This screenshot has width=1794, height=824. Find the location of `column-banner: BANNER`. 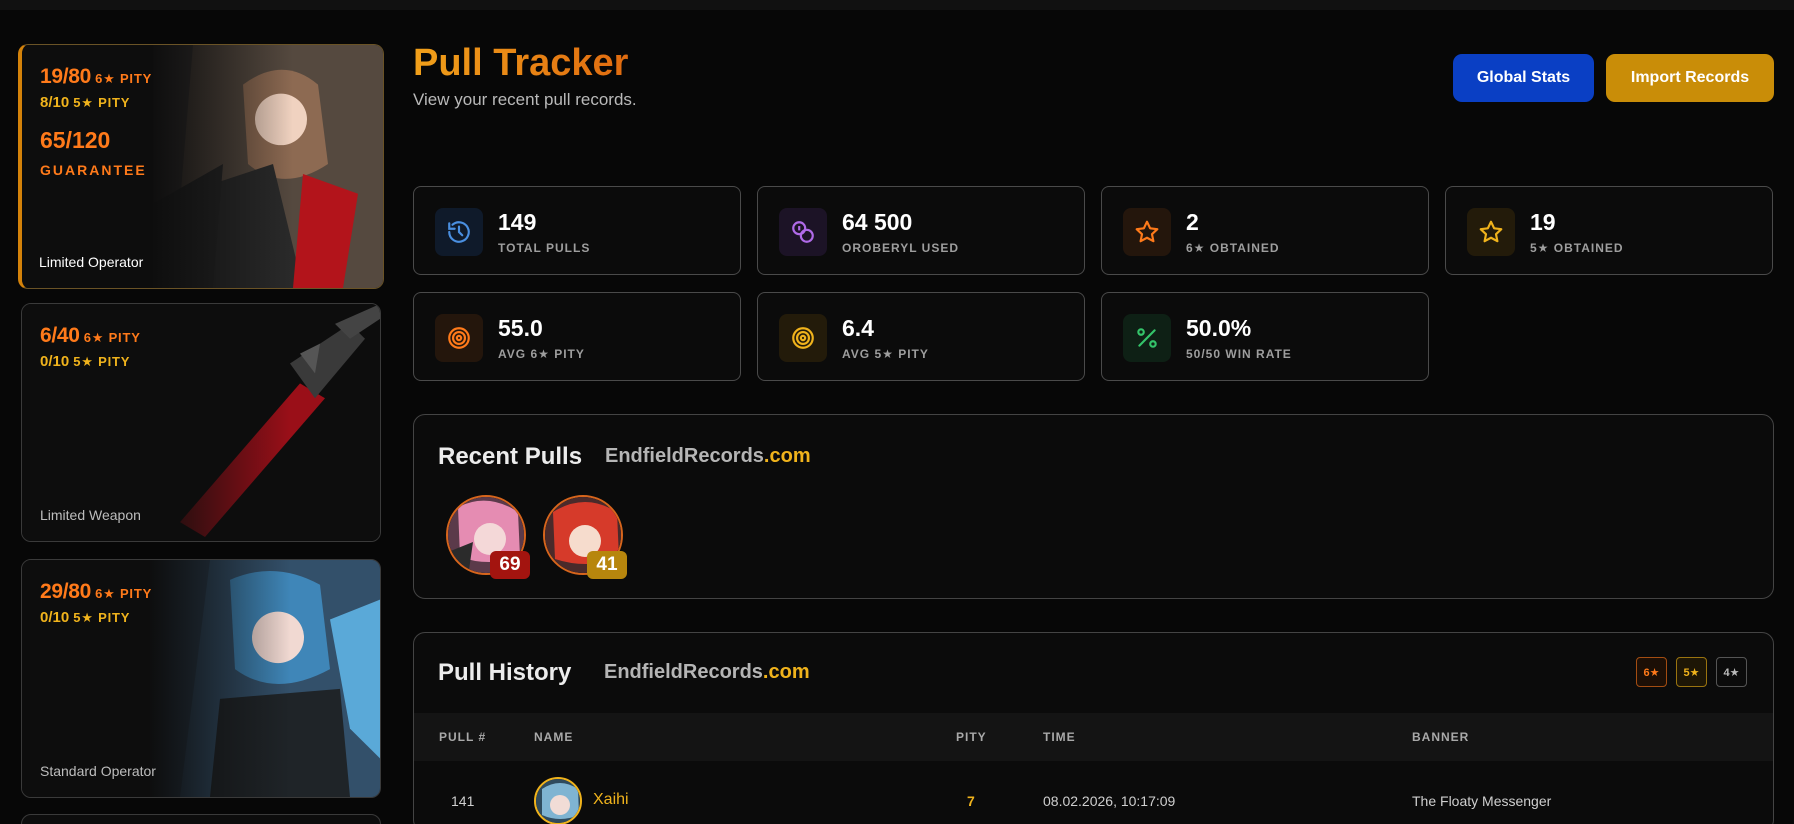

column-banner: BANNER is located at coordinates (1441, 737).